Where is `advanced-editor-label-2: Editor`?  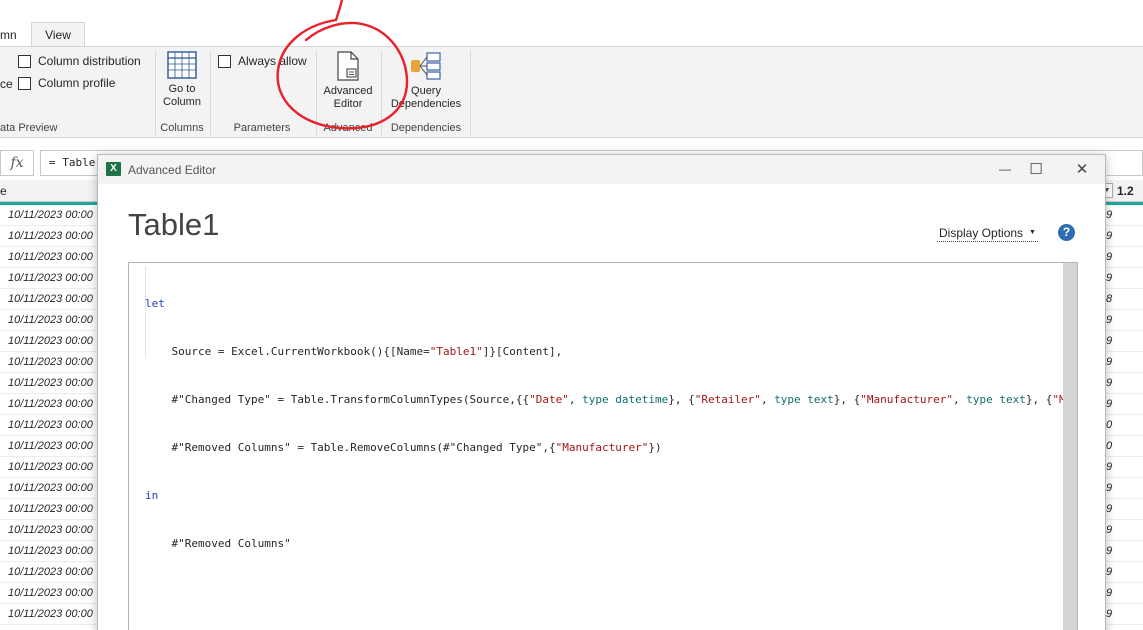
advanced-editor-label-2: Editor is located at coordinates (348, 104).